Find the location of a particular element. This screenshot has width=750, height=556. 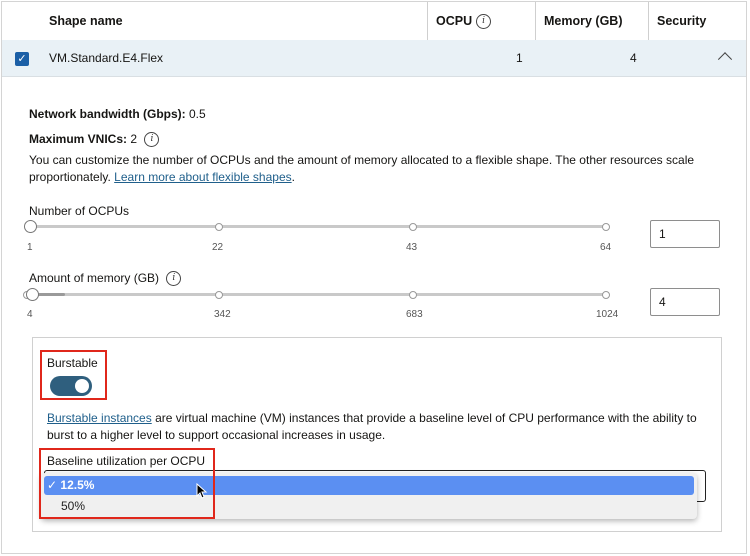

row-checkbox: ✓ is located at coordinates (22, 59).